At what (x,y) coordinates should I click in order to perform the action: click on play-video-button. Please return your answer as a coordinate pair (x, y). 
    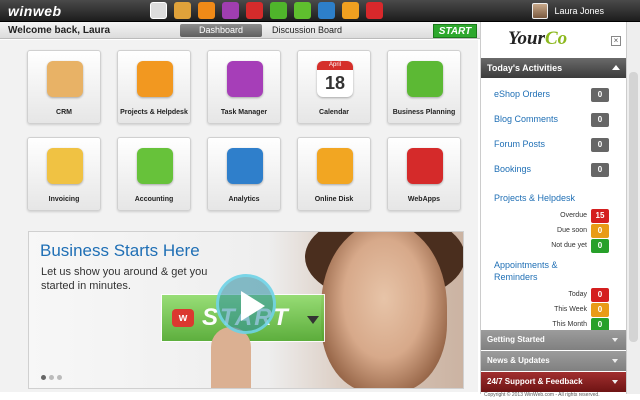
    Looking at the image, I should click on (246, 304).